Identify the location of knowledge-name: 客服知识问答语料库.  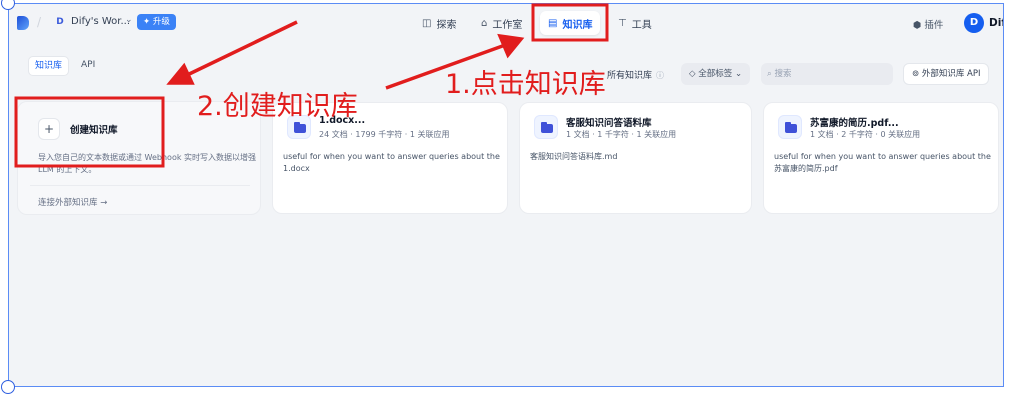
(609, 123).